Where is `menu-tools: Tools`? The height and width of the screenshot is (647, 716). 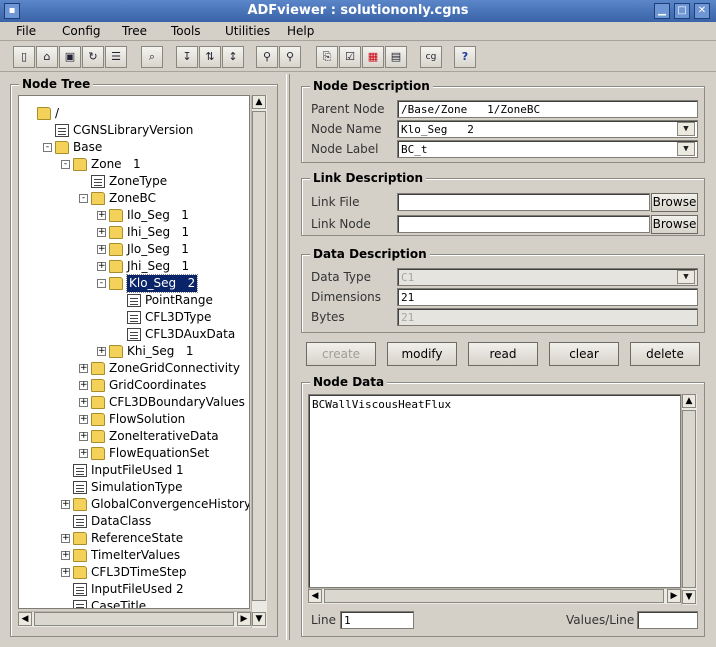 menu-tools: Tools is located at coordinates (186, 31).